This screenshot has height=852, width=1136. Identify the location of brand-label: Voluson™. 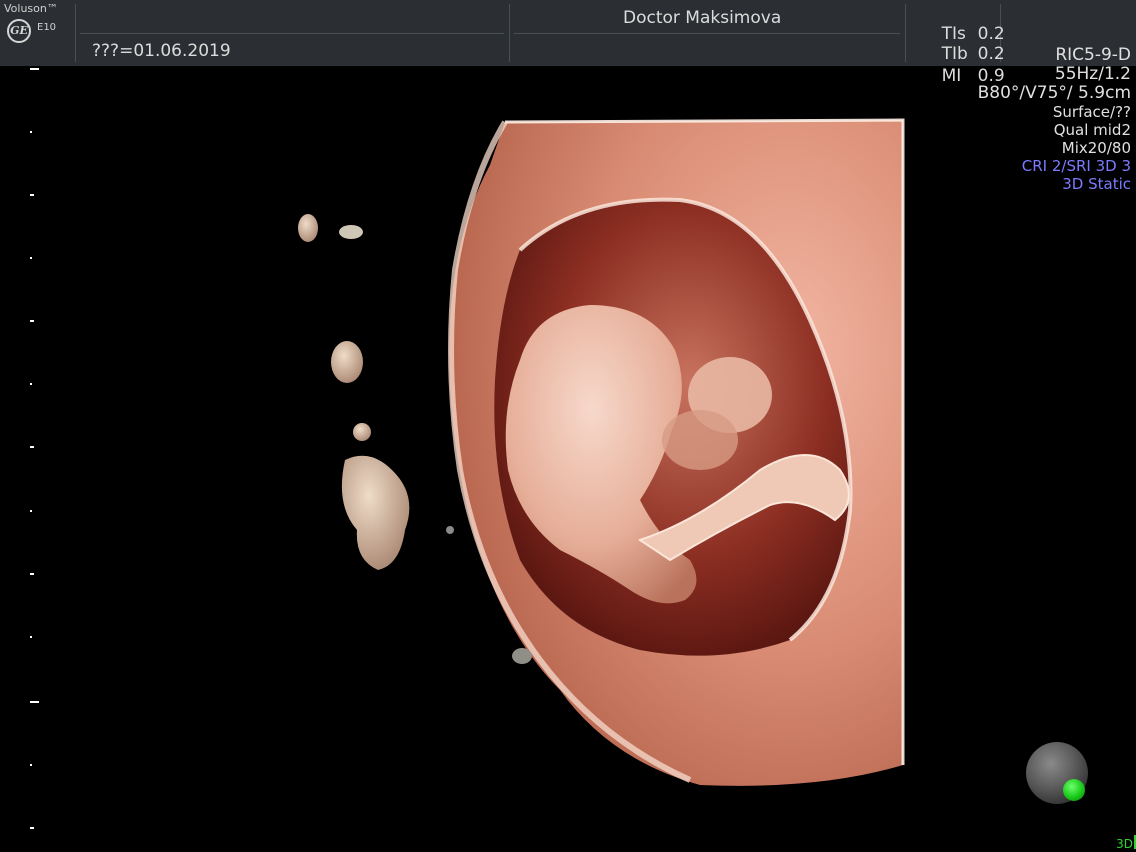
(31, 8).